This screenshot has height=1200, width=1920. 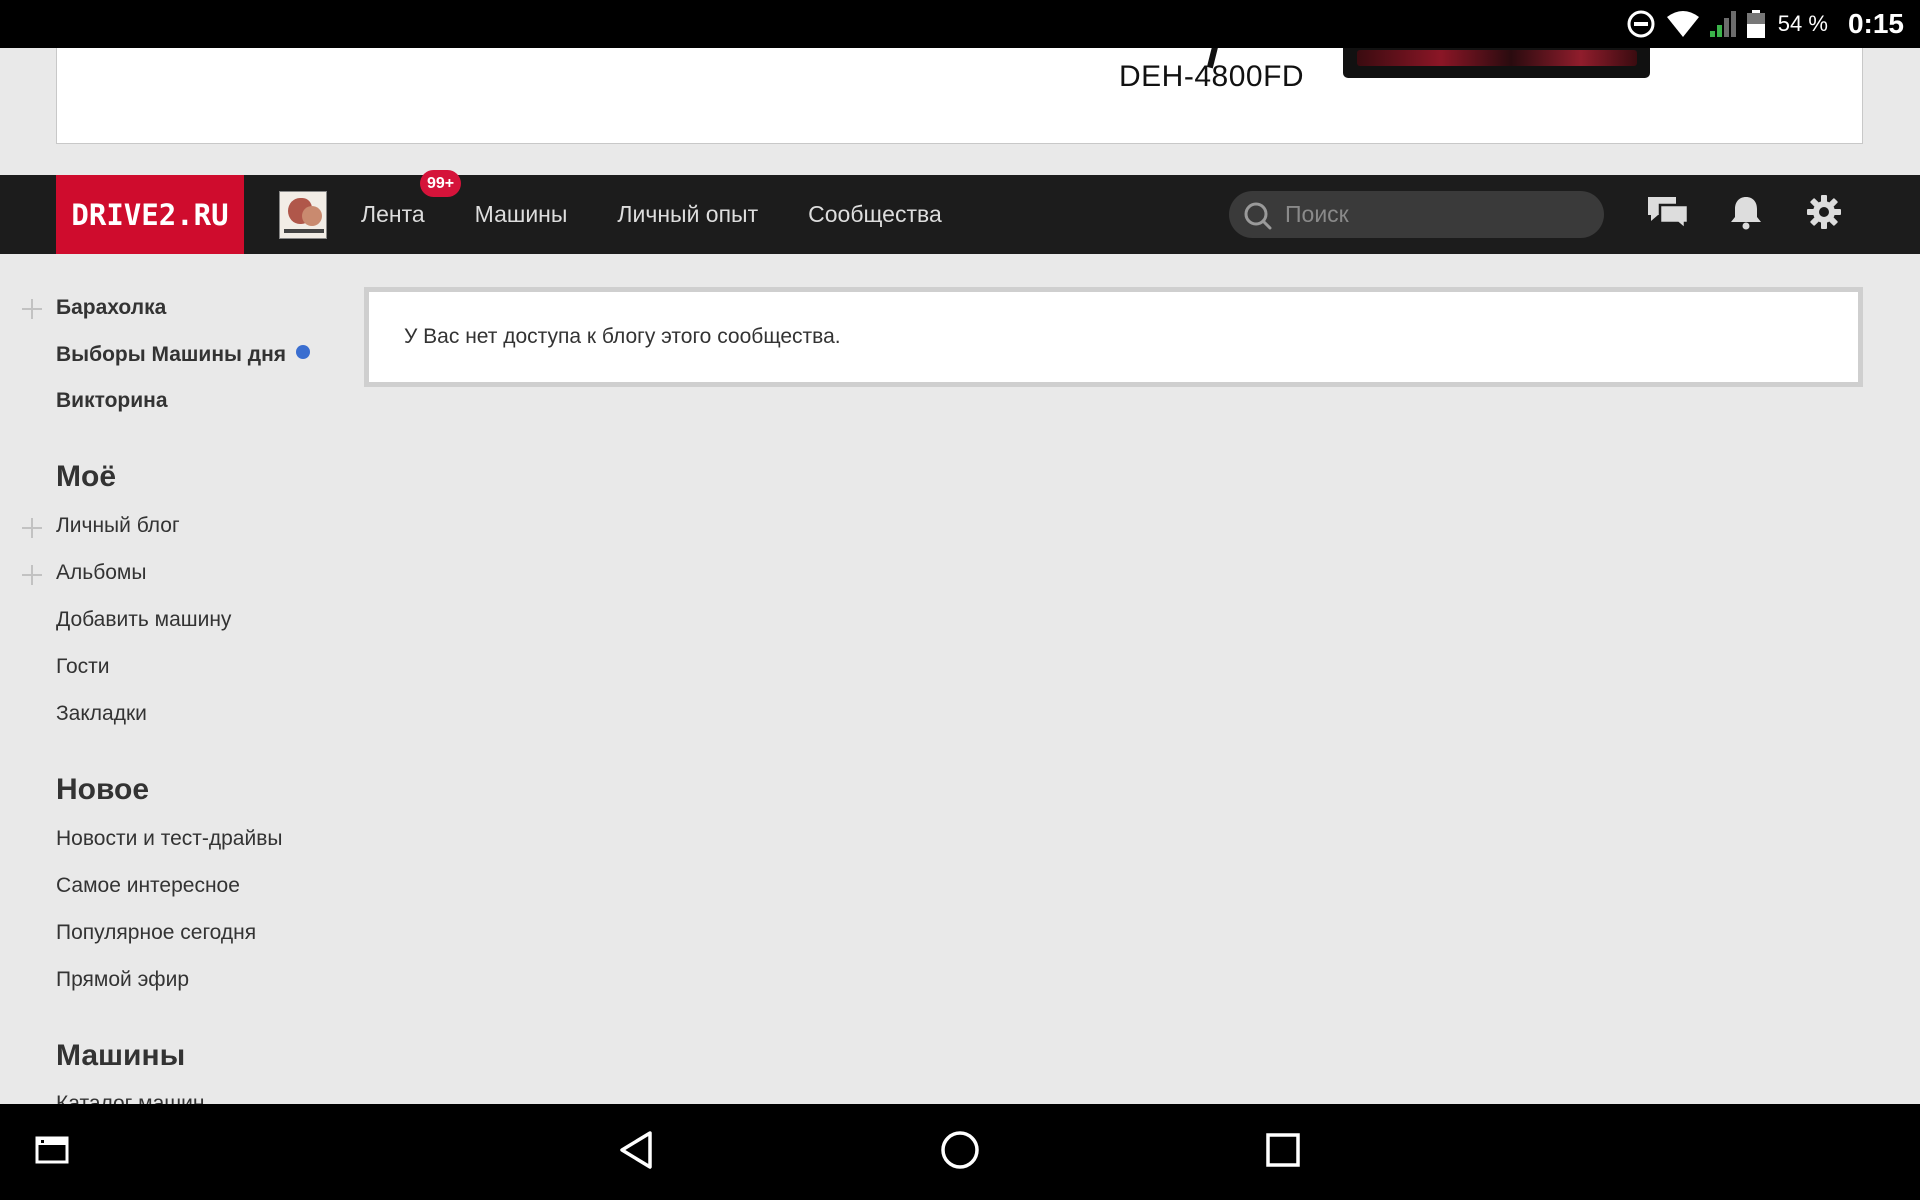 I want to click on messages-button, so click(x=1668, y=214).